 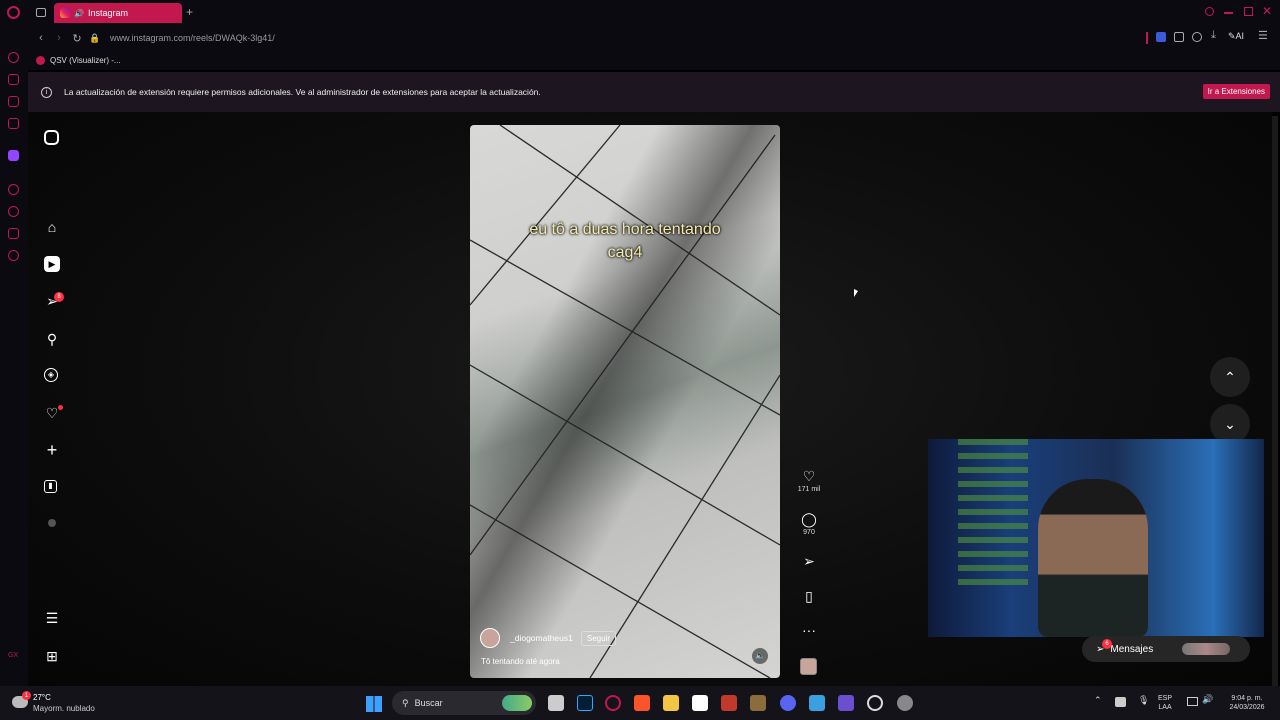 I want to click on extensions-icon, so click(x=1179, y=37).